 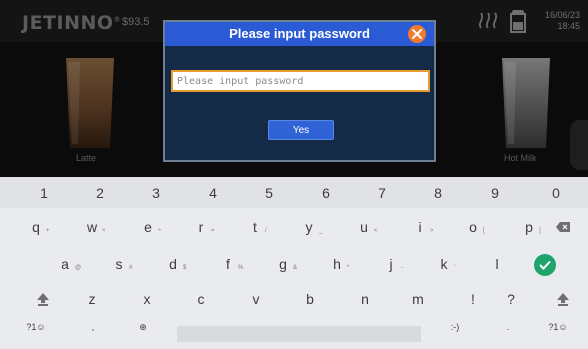 I want to click on symbols-key-right: ?1☺, so click(x=558, y=327).